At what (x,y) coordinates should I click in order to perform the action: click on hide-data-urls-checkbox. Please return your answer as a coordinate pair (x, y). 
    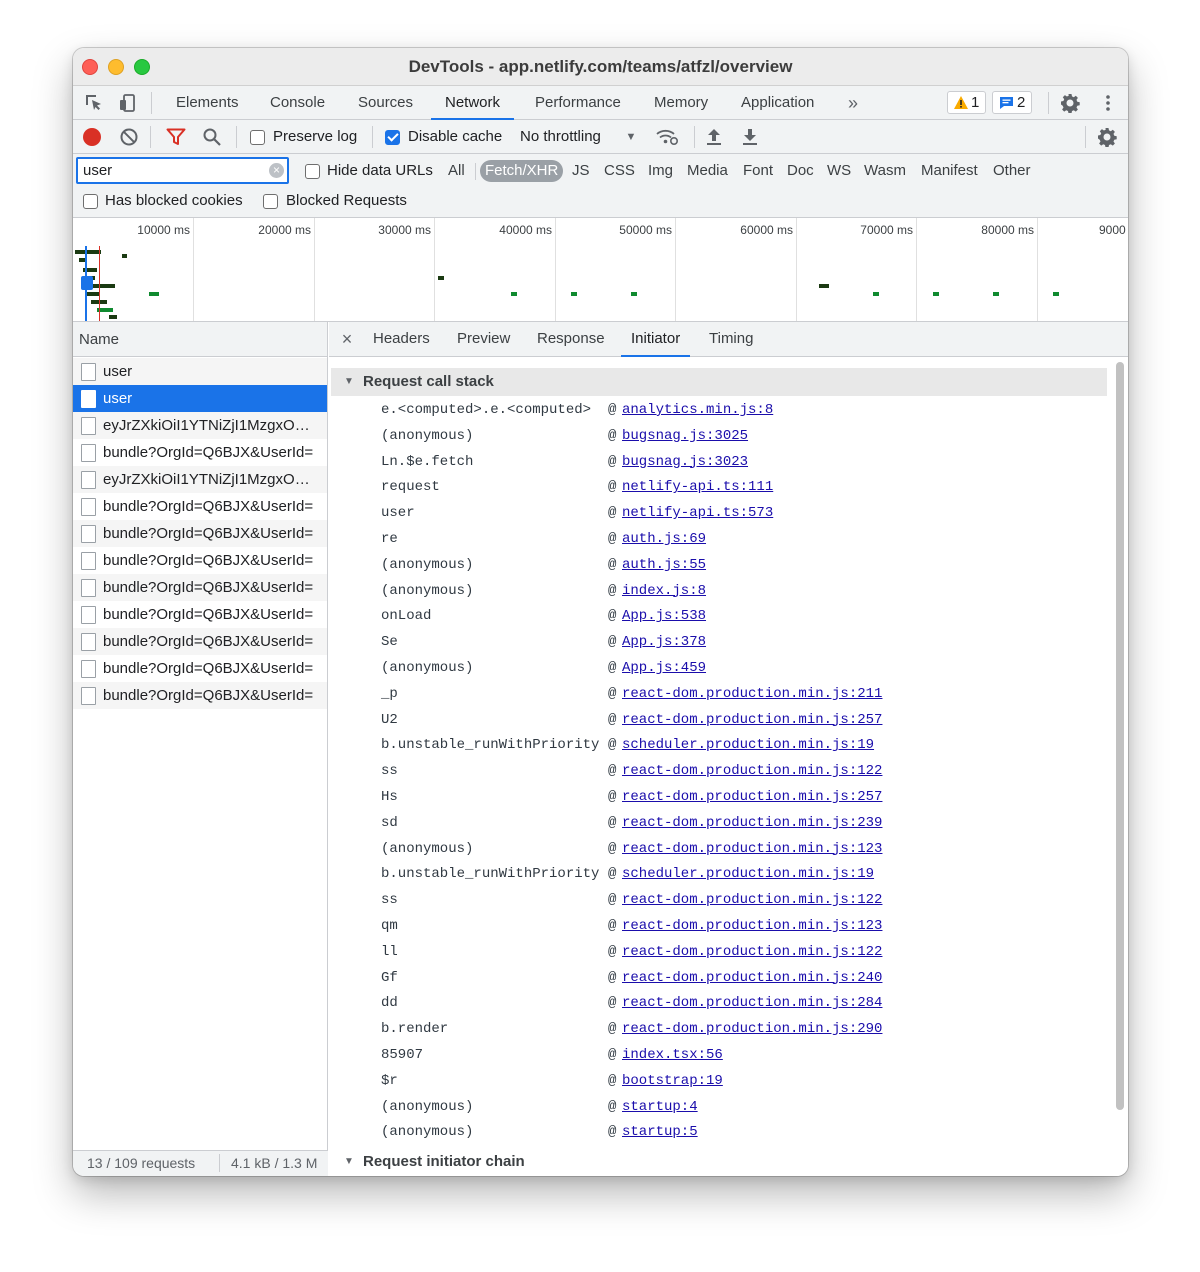
    Looking at the image, I should click on (312, 171).